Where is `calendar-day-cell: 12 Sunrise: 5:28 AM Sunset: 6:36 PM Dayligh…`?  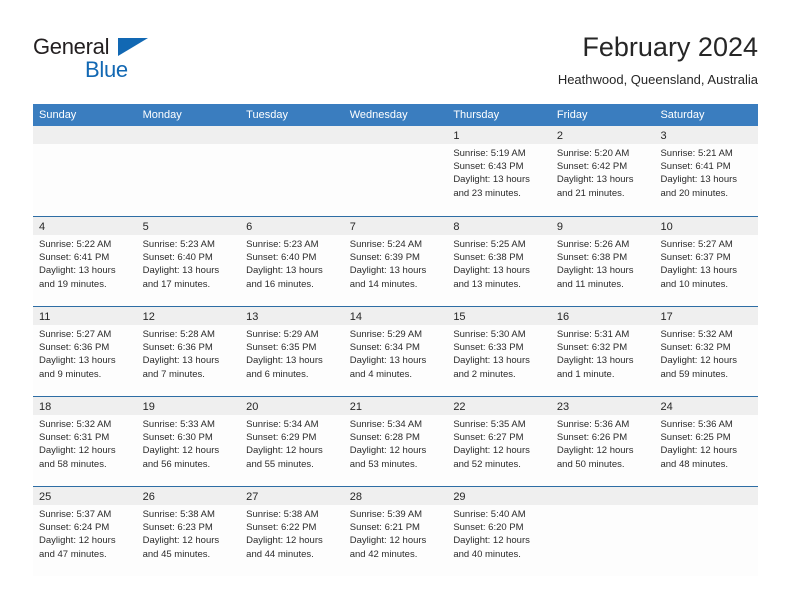 calendar-day-cell: 12 Sunrise: 5:28 AM Sunset: 6:36 PM Dayligh… is located at coordinates (188, 351).